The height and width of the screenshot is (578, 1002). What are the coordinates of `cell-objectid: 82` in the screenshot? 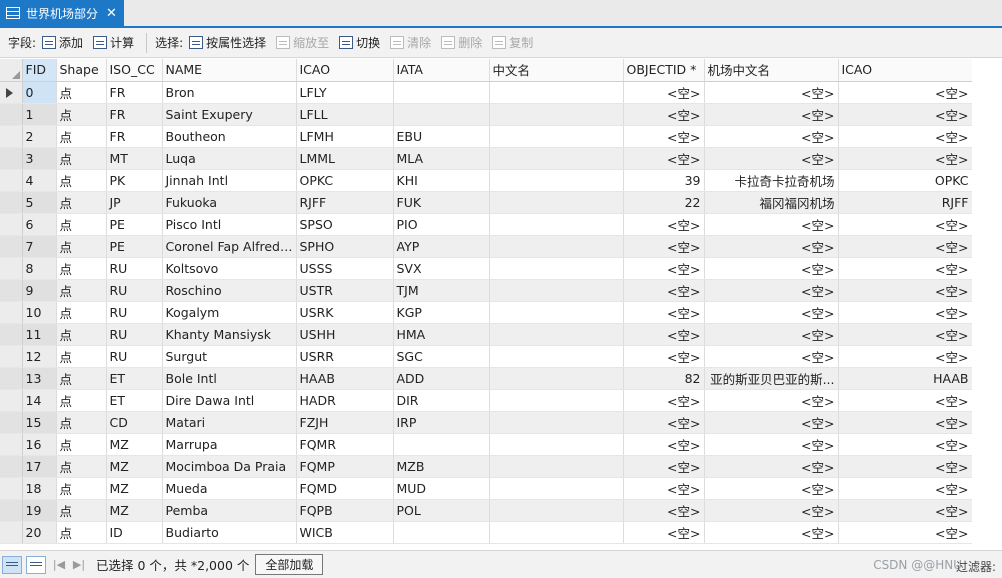 It's located at (664, 378).